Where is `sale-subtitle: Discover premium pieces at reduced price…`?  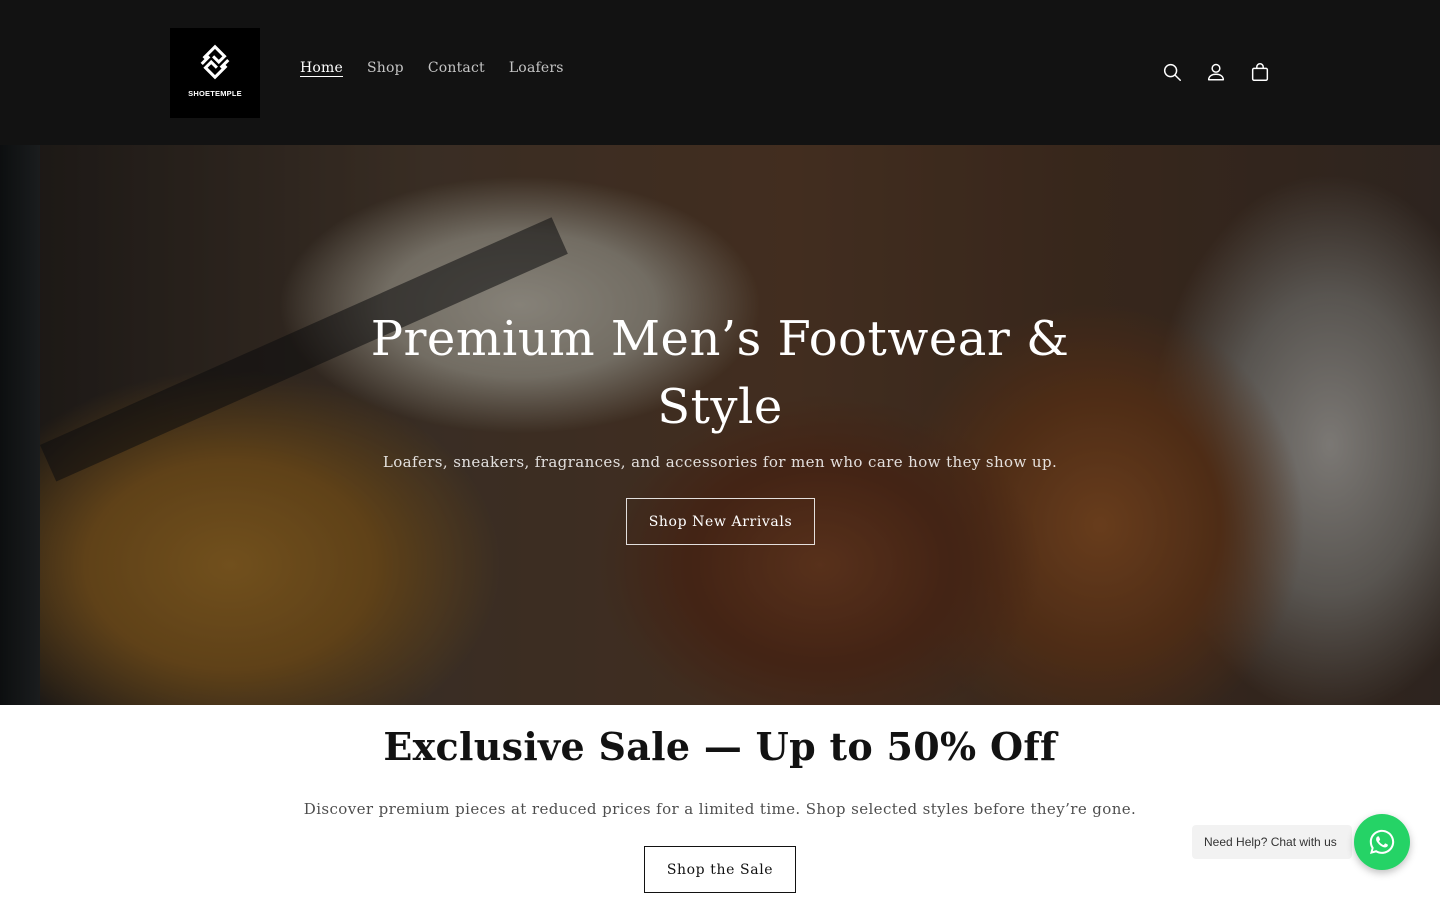
sale-subtitle: Discover premium pieces at reduced price… is located at coordinates (720, 809).